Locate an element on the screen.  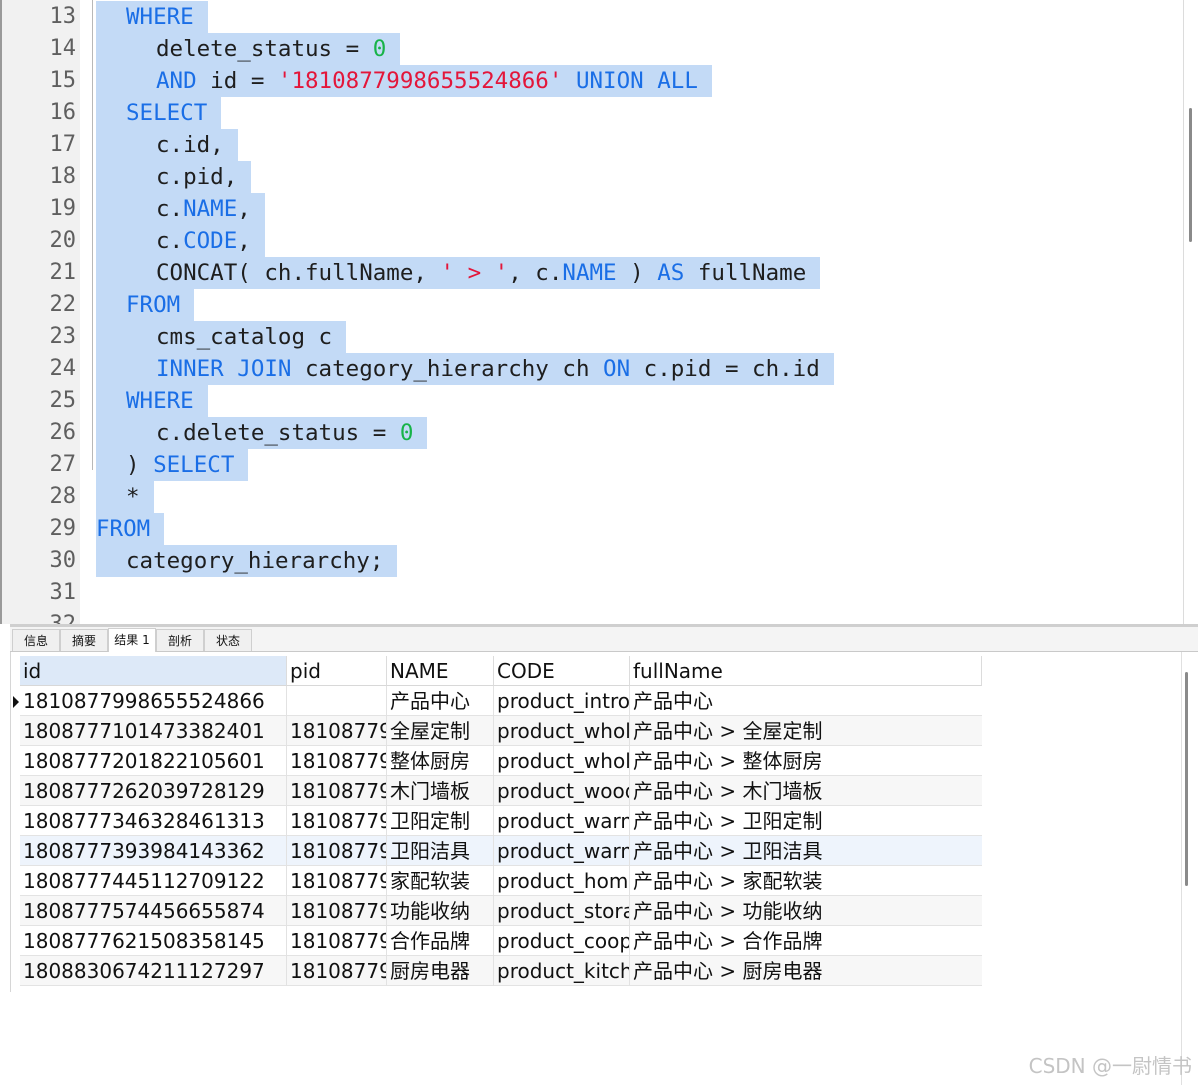
cell-code: product_kitche is located at coordinates (562, 971).